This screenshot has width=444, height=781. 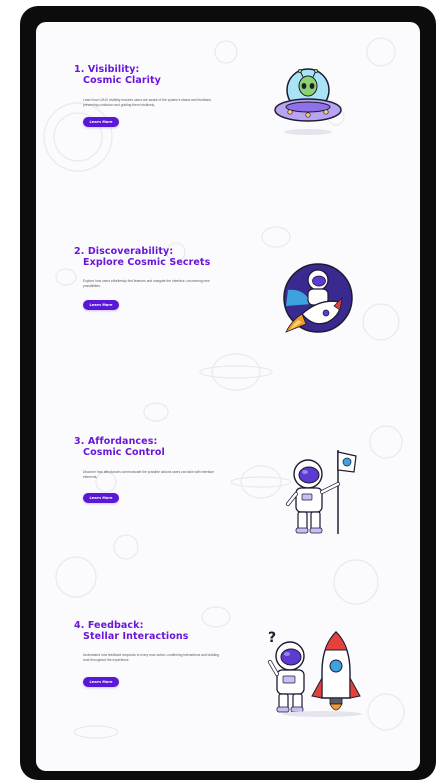 I want to click on section-title: 3. Affordances: Cosmic Control, so click(x=119, y=447).